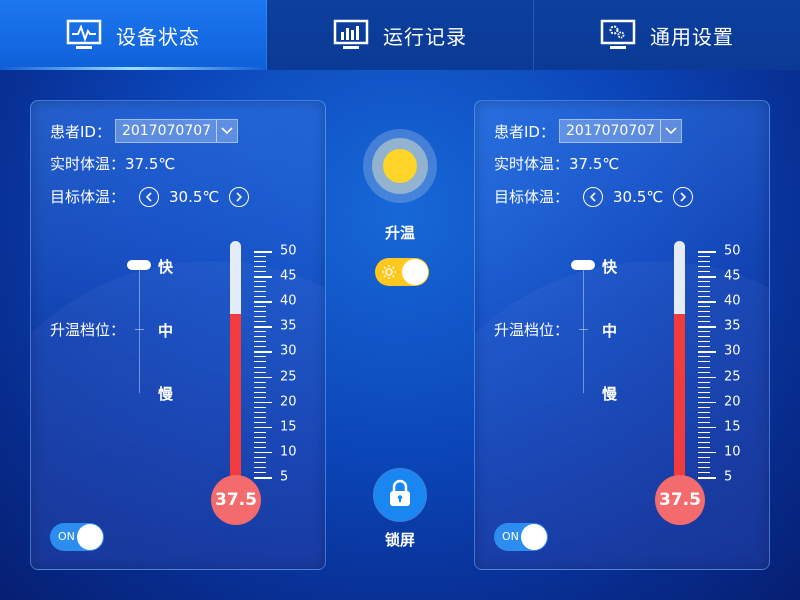 The height and width of the screenshot is (600, 800). I want to click on scale-label: 25, so click(732, 377).